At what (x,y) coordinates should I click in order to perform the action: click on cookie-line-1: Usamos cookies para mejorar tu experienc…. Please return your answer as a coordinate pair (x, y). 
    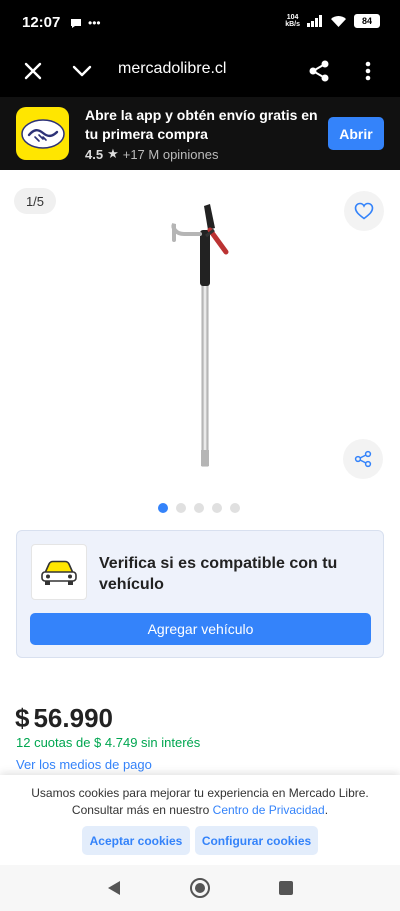
    Looking at the image, I should click on (200, 793).